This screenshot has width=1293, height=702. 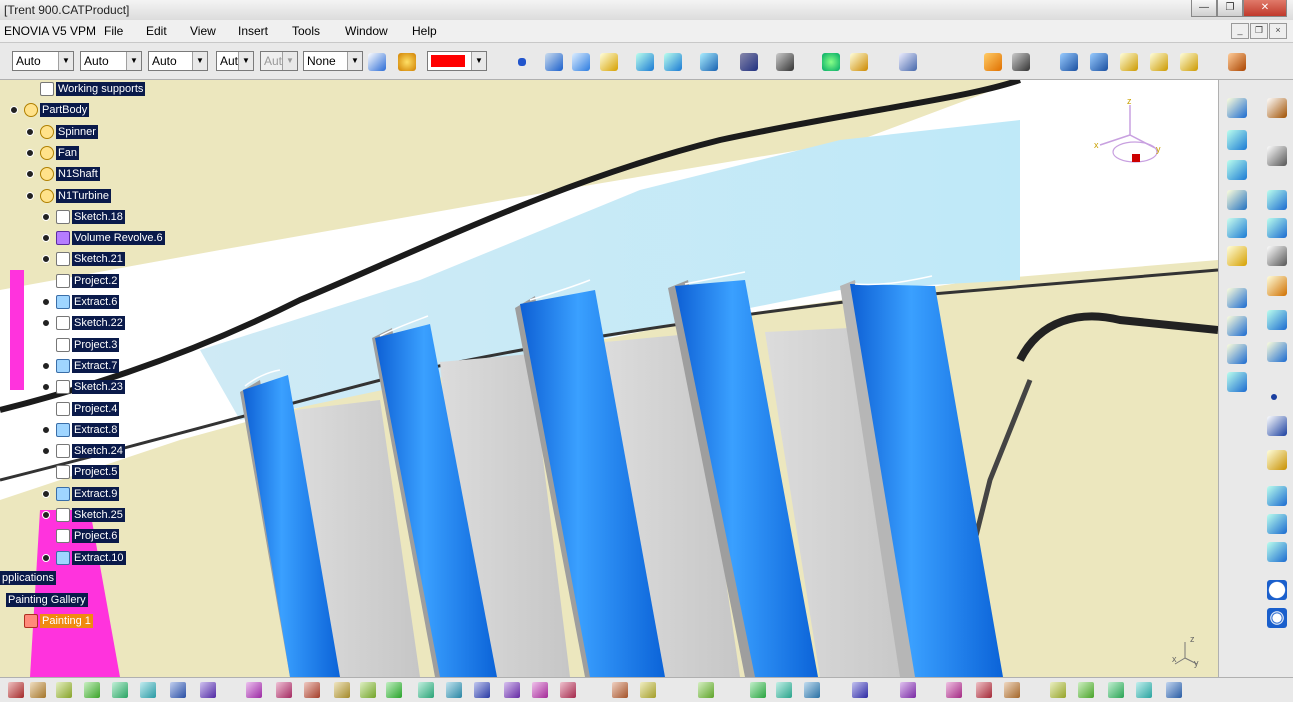 I want to click on sweep-icon, so click(x=1277, y=228).